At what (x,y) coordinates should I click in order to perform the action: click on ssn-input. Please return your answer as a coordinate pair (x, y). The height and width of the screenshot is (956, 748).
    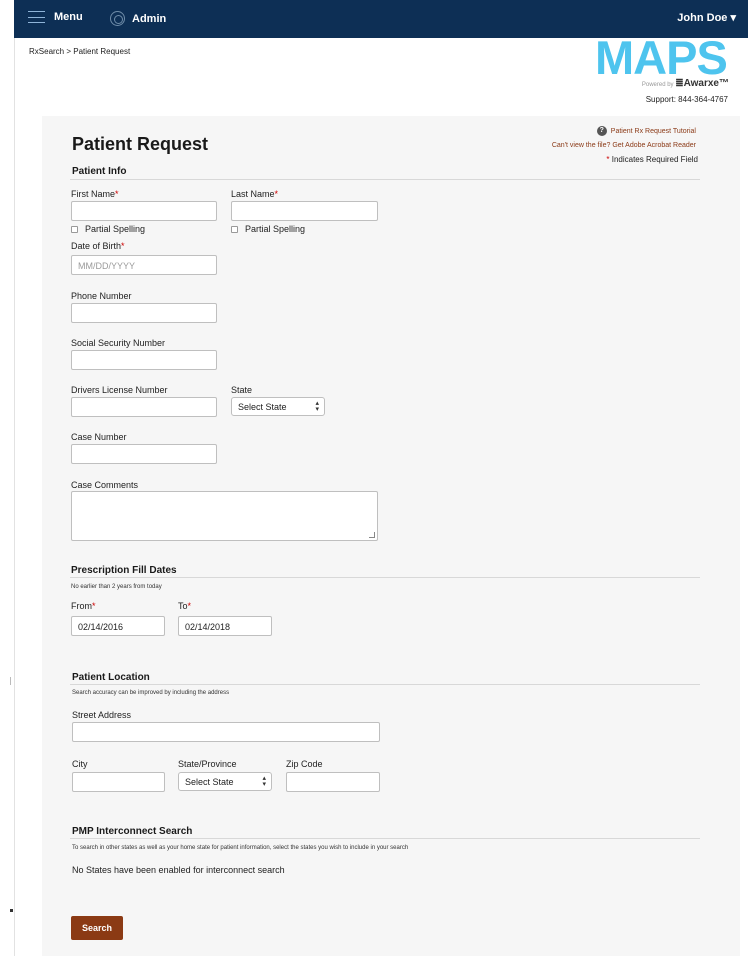
    Looking at the image, I should click on (144, 360).